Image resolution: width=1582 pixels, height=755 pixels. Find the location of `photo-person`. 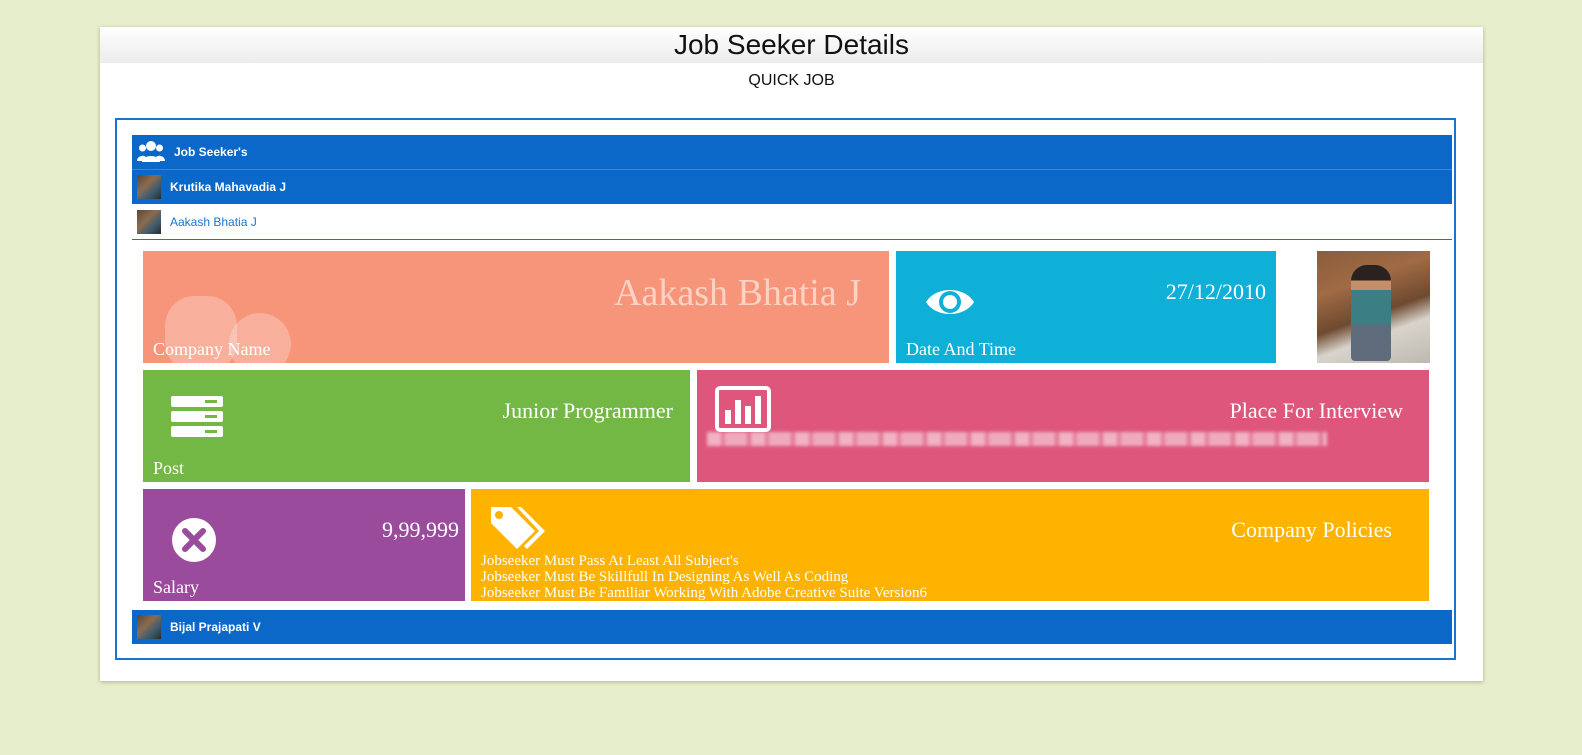

photo-person is located at coordinates (1371, 313).